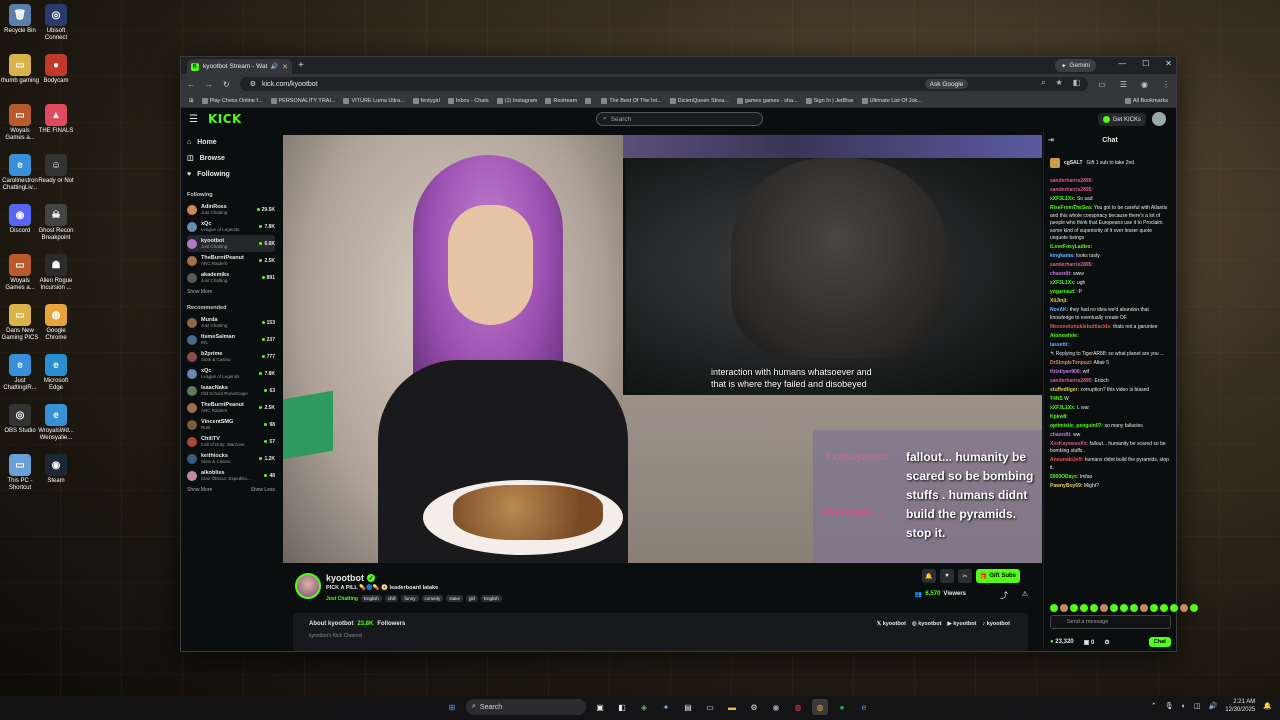  Describe the element at coordinates (432, 598) in the screenshot. I see `stream-tag: comedy` at that location.